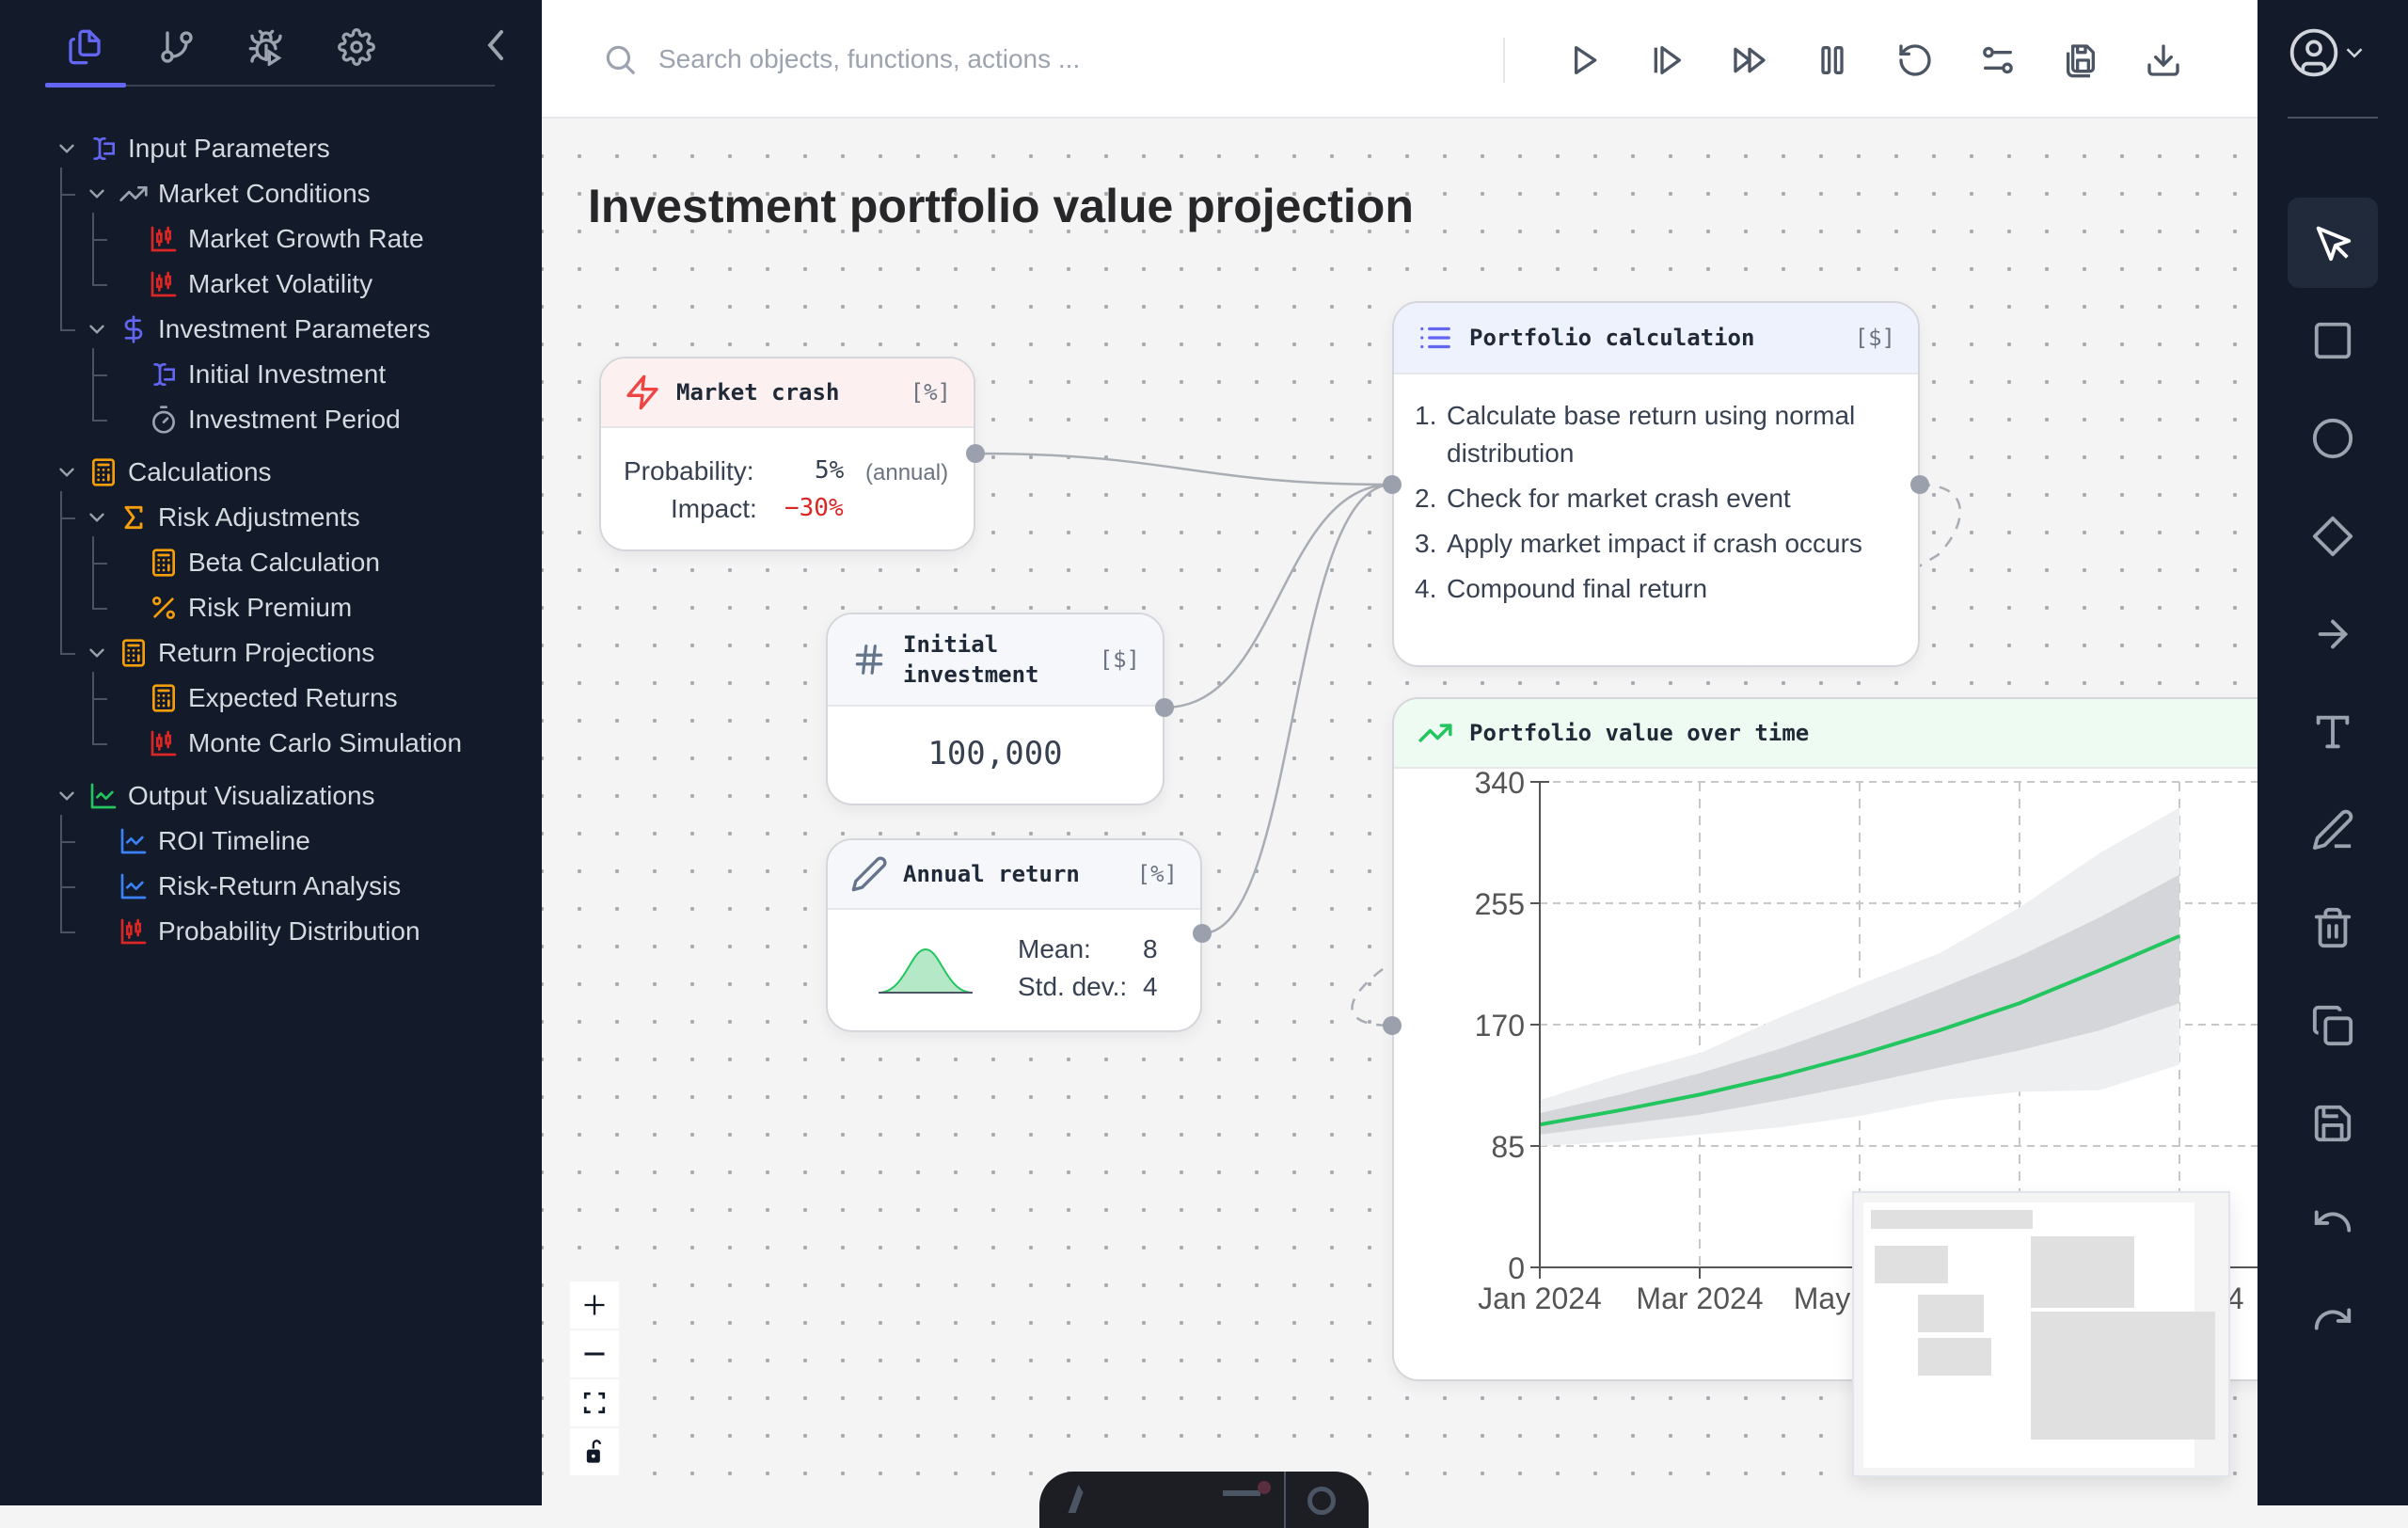 The height and width of the screenshot is (1528, 2408). I want to click on edge-init-to-calc, so click(1279, 596).